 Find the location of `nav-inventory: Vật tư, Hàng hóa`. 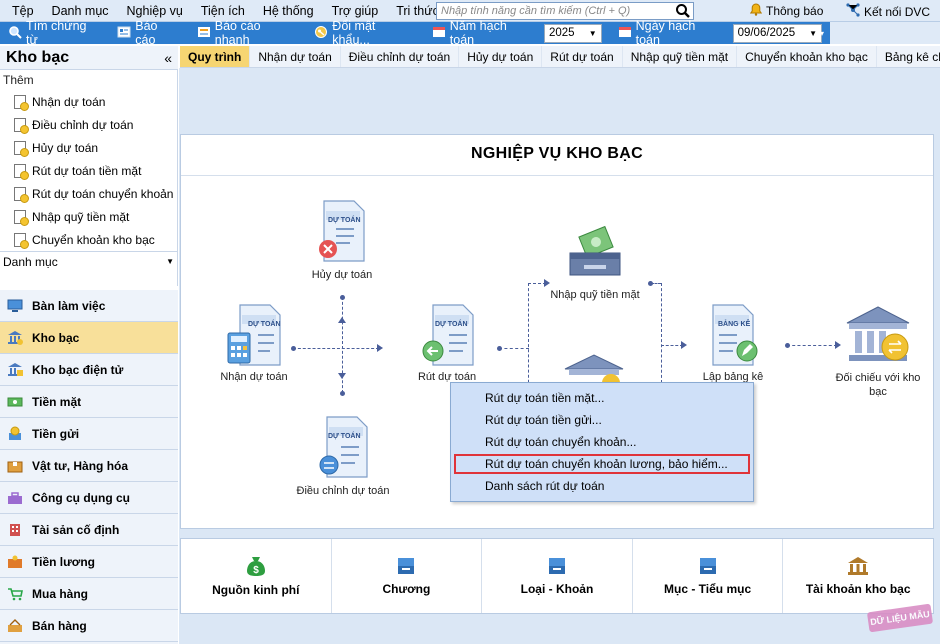

nav-inventory: Vật tư, Hàng hóa is located at coordinates (89, 466).